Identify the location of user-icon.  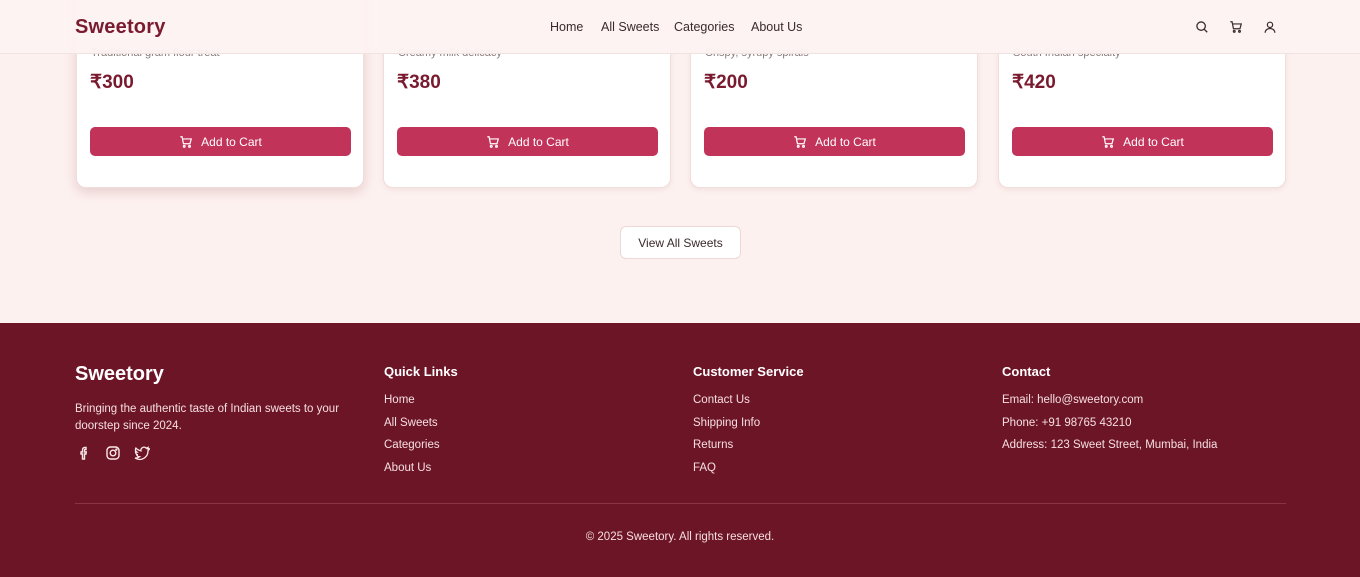
(1270, 27).